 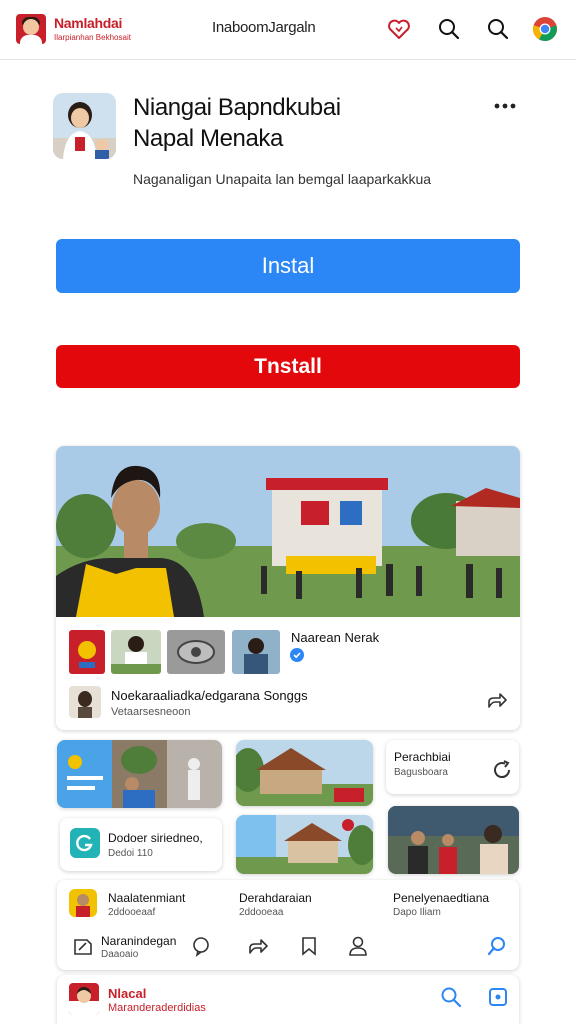 I want to click on install-button-secondary: Tnstall, so click(x=288, y=366).